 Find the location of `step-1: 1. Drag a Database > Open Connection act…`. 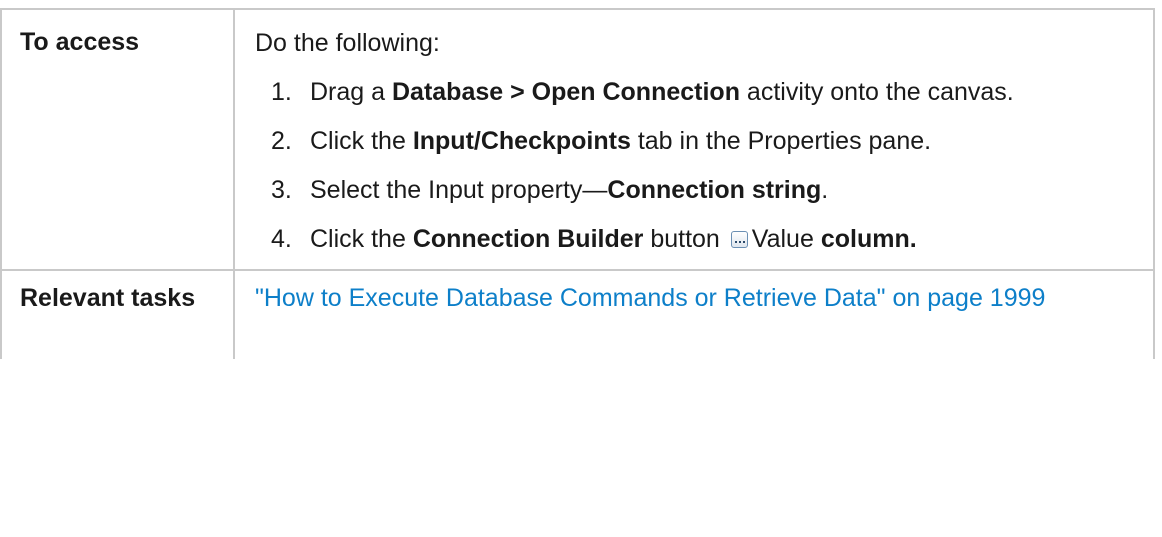

step-1: 1. Drag a Database > Open Connection act… is located at coordinates (704, 92).